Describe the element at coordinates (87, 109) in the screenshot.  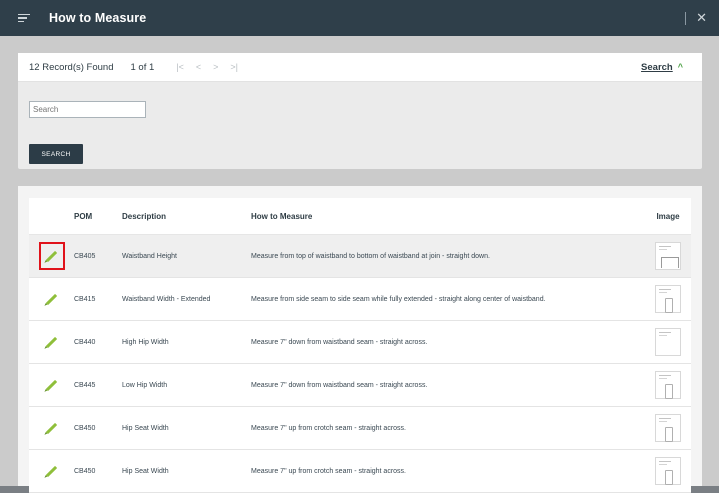
I see `search-input` at that location.